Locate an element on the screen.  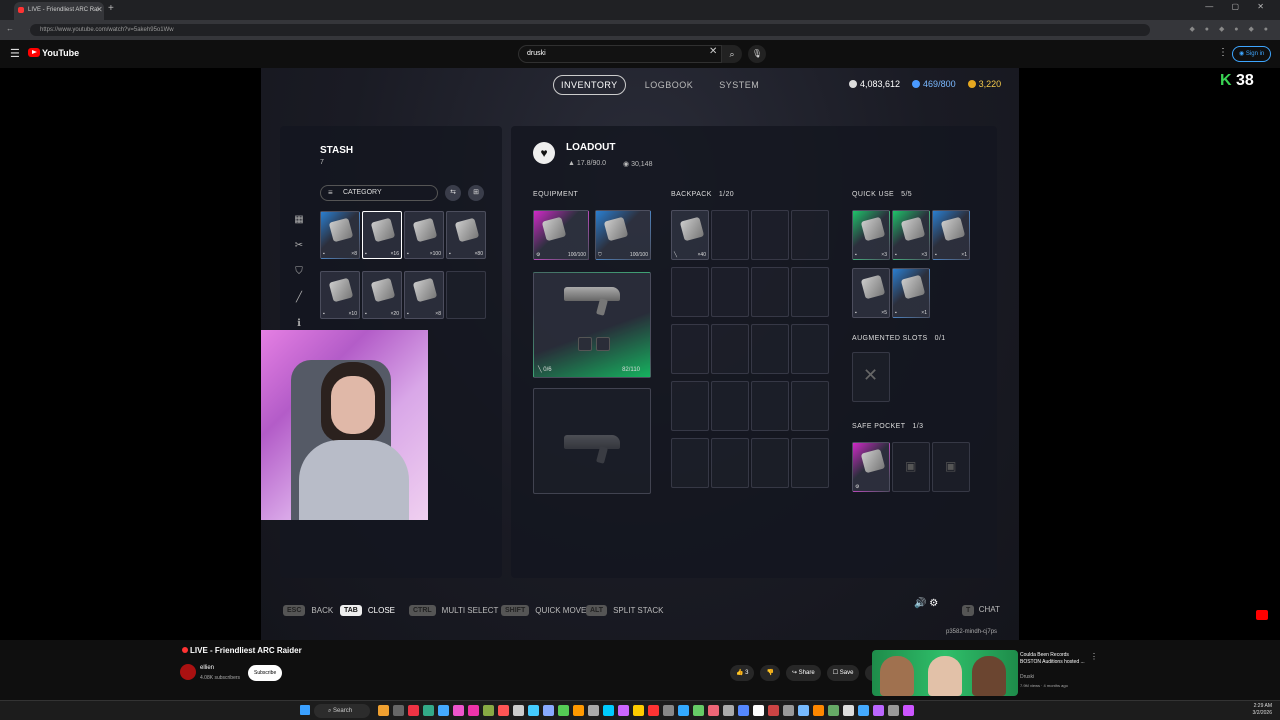
materials-icon: ✂ is located at coordinates (299, 248).